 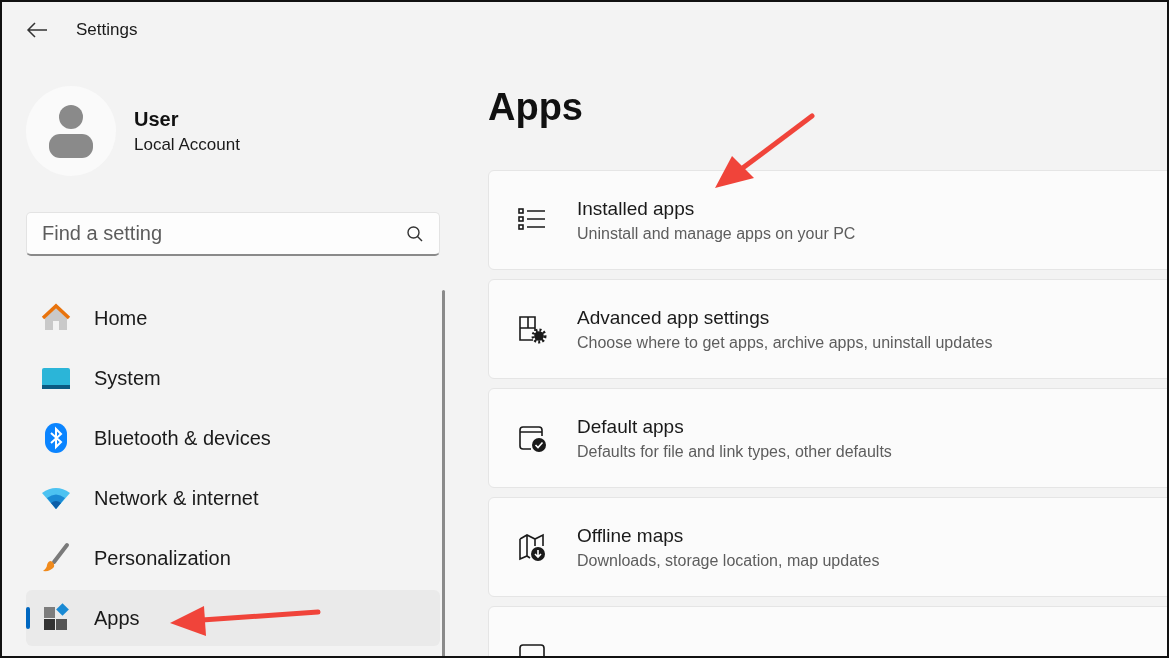 I want to click on settings-card: Default apps Defaults for file and link types, other defaults, so click(x=827, y=438).